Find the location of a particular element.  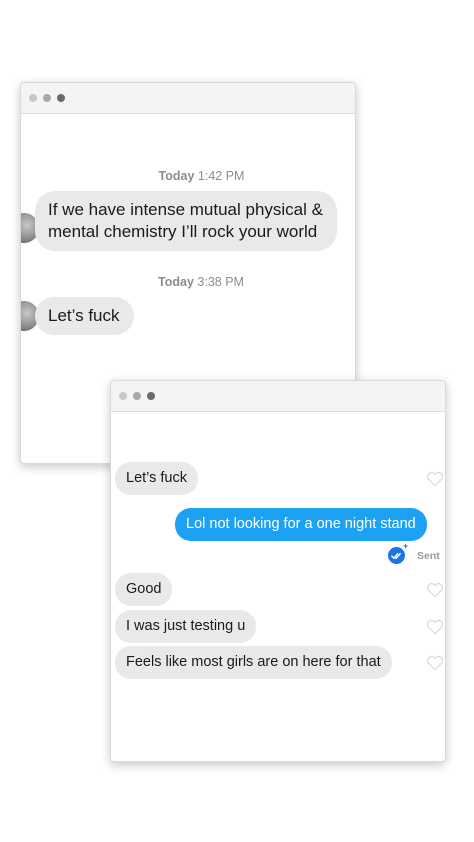

message-text: I was just testing u is located at coordinates (186, 626).